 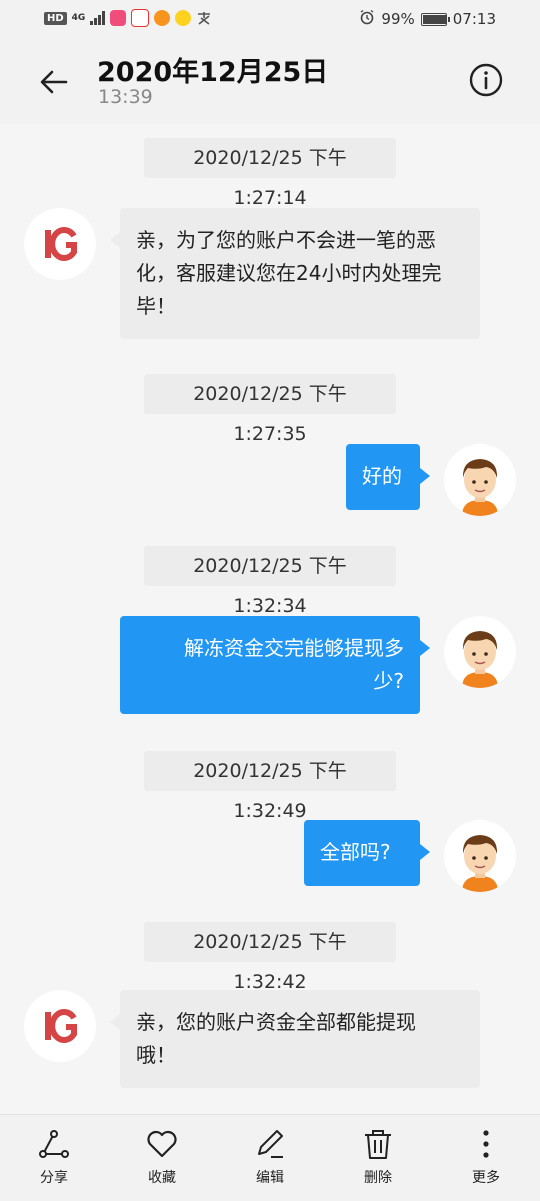 I want to click on header: 2020年12月25日 13:39, so click(x=270, y=82).